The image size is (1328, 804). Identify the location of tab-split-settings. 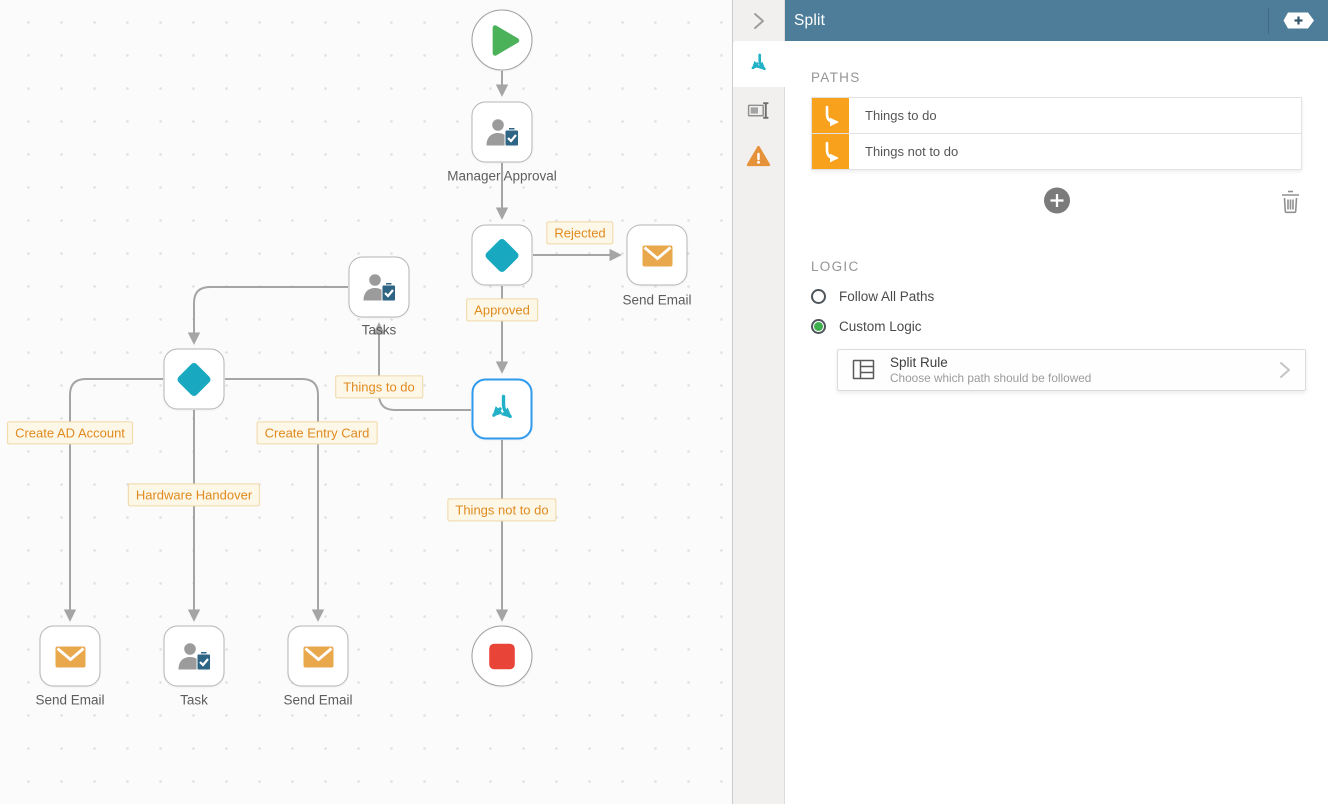
(759, 64).